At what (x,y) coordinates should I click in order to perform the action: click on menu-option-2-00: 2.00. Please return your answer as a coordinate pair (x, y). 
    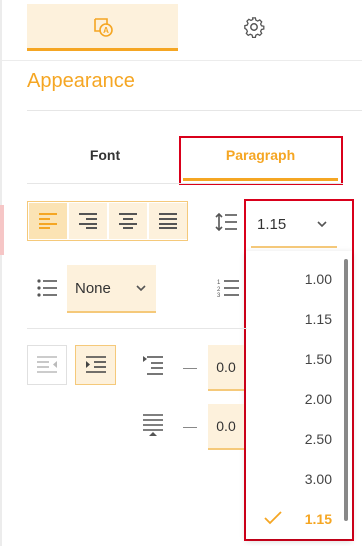
    Looking at the image, I should click on (318, 399).